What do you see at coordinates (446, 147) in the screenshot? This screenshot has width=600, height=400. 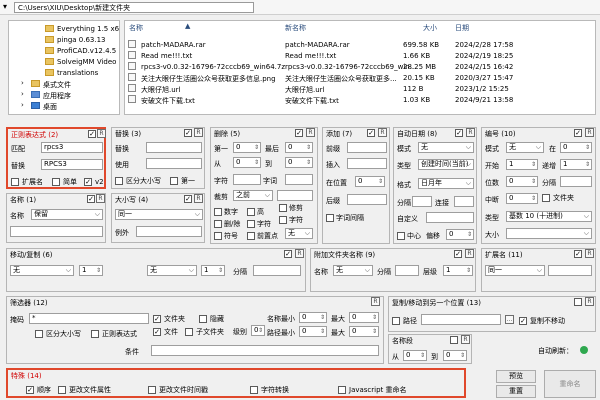 I see `mode-select: 无` at bounding box center [446, 147].